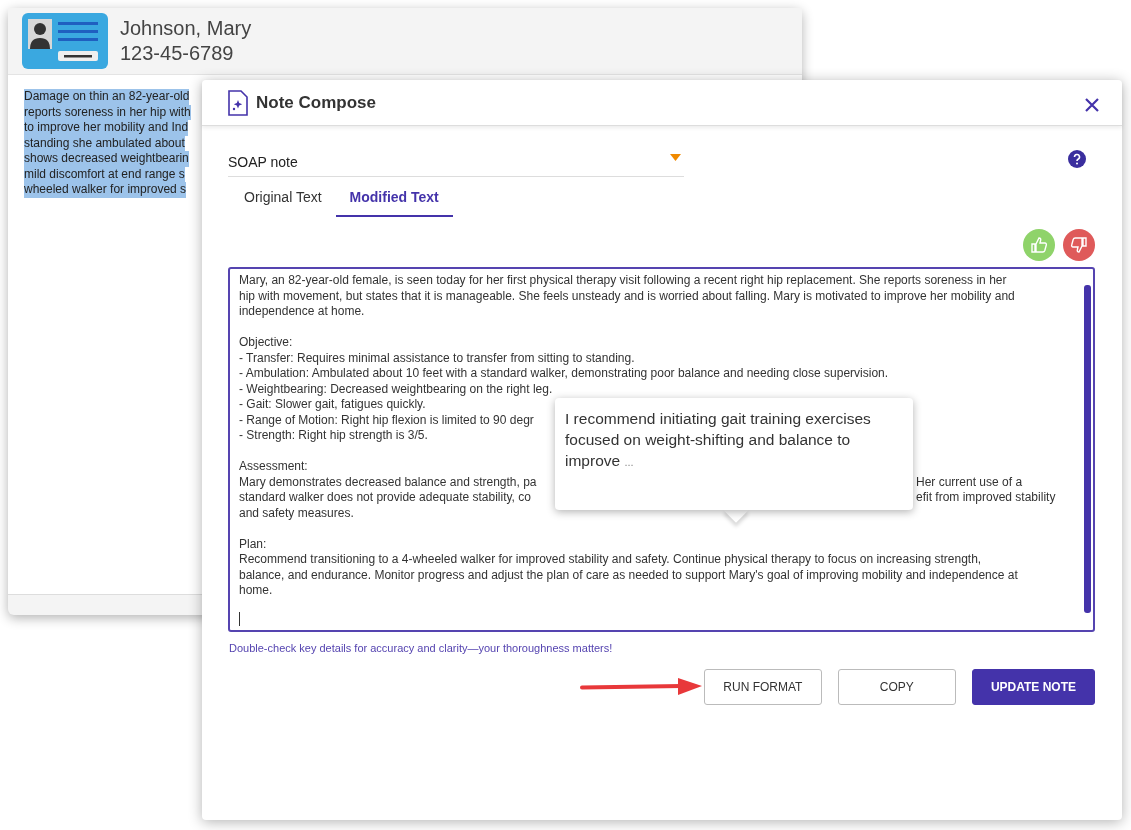 The width and height of the screenshot is (1131, 830). I want to click on note-text-line: Plan:, so click(253, 544).